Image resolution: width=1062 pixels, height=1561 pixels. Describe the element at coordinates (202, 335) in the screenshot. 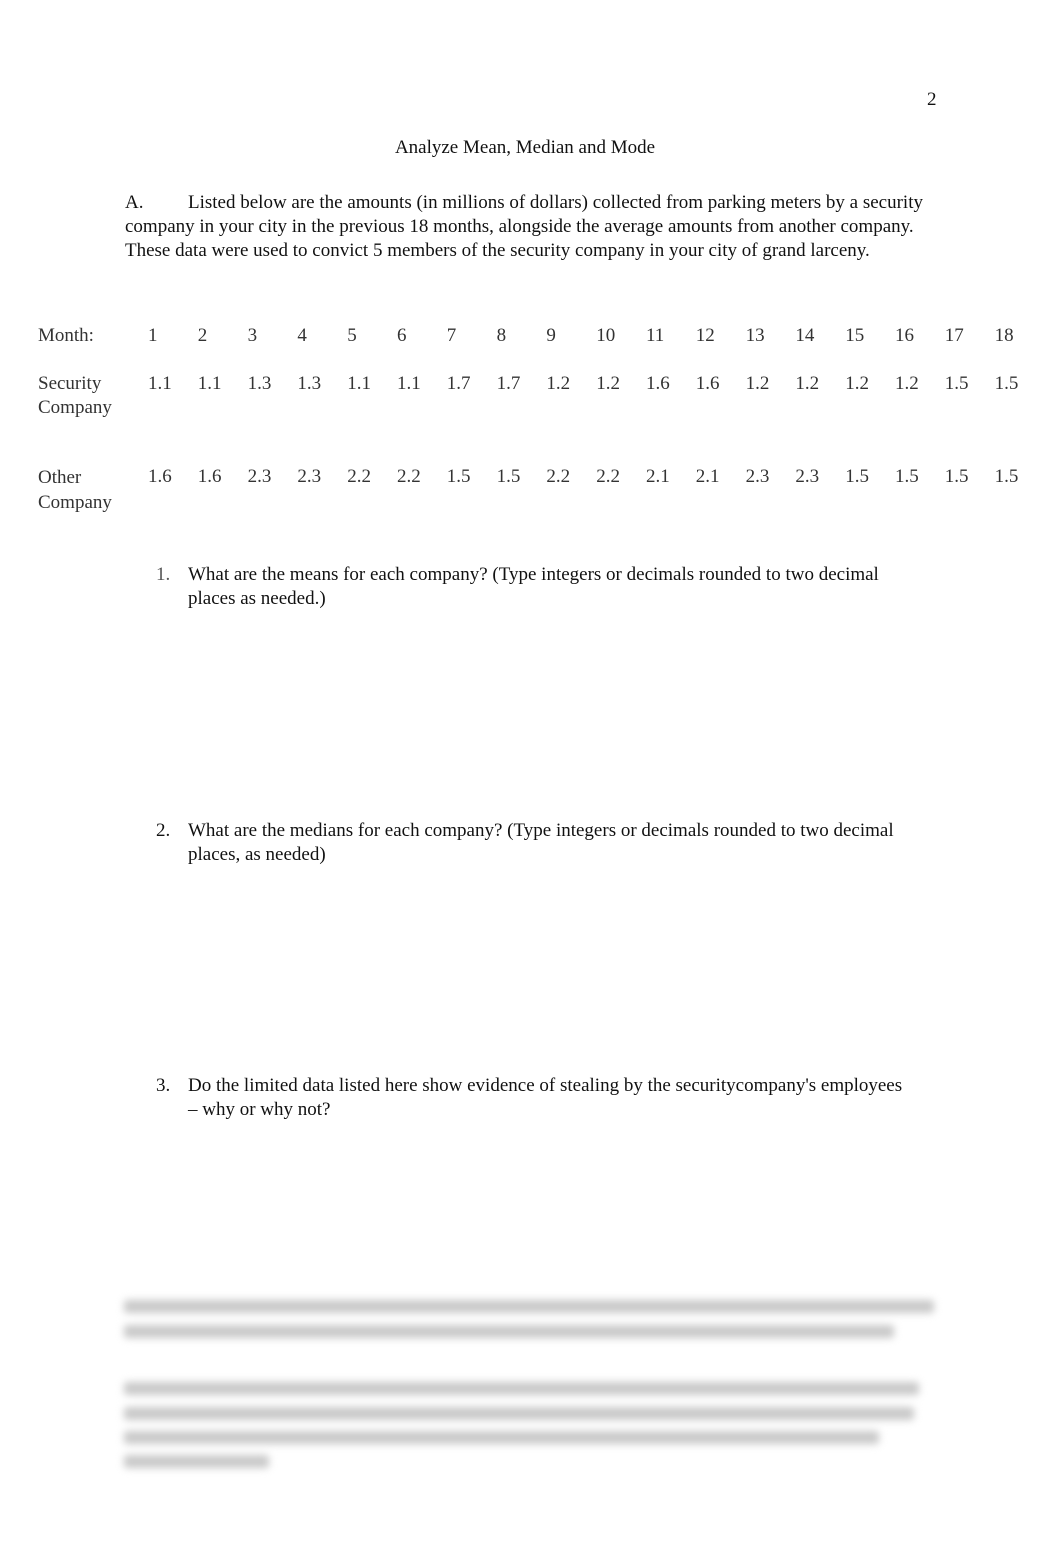

I see `month-header: 2` at that location.